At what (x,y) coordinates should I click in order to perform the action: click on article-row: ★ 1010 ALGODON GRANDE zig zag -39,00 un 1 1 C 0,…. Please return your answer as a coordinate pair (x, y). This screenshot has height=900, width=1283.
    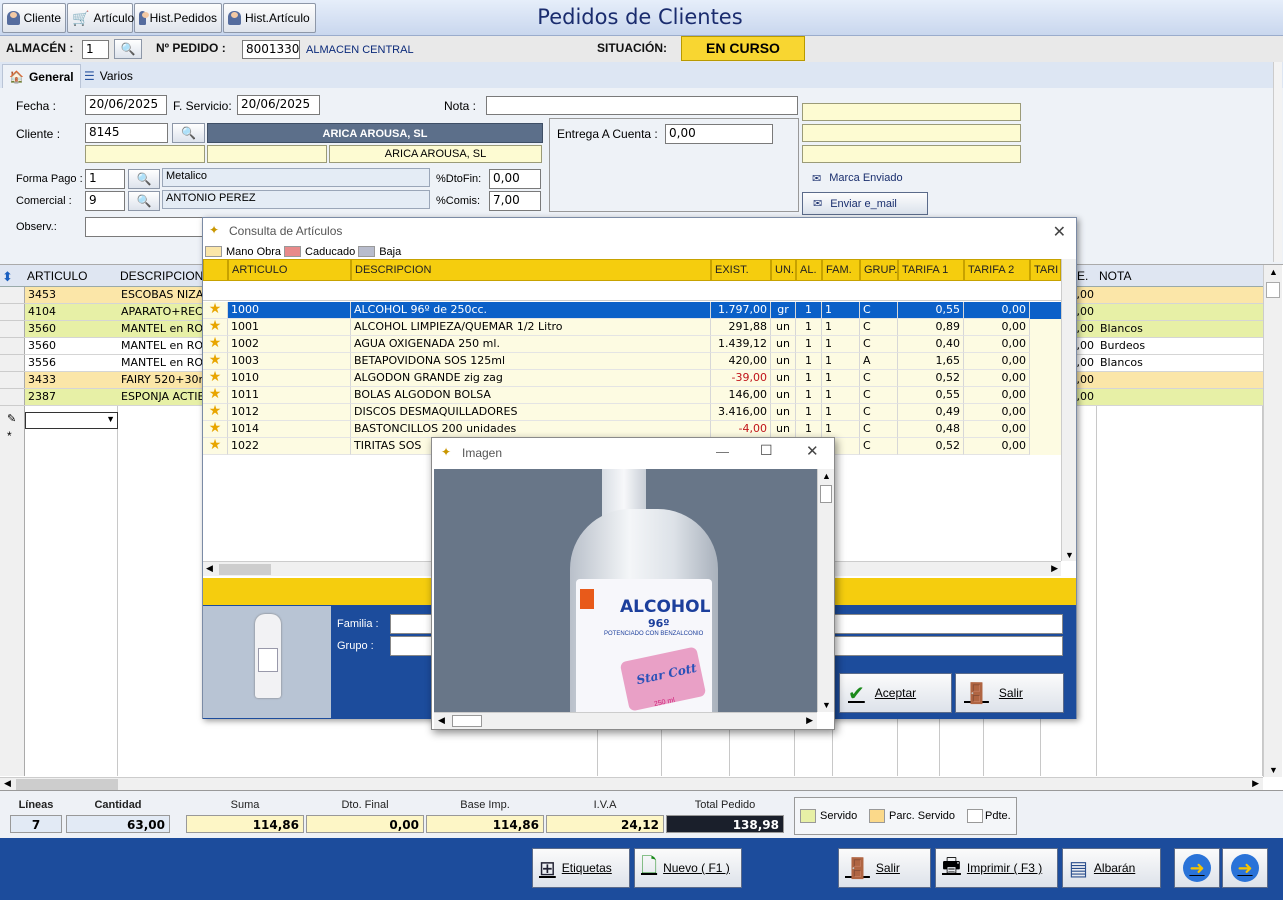
    Looking at the image, I should click on (632, 378).